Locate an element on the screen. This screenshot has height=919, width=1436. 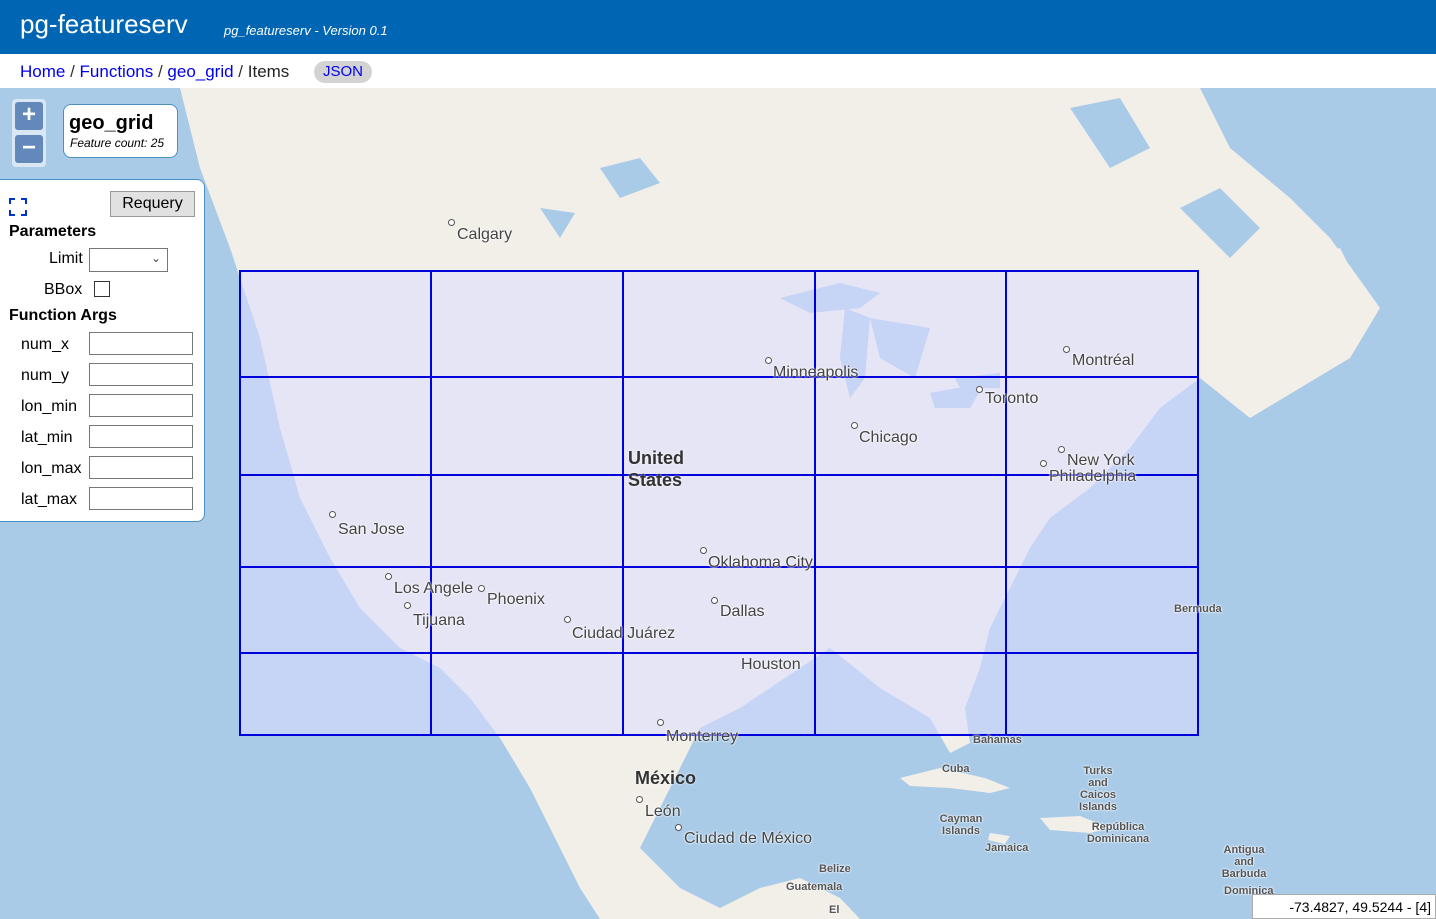
num-y-input is located at coordinates (141, 374).